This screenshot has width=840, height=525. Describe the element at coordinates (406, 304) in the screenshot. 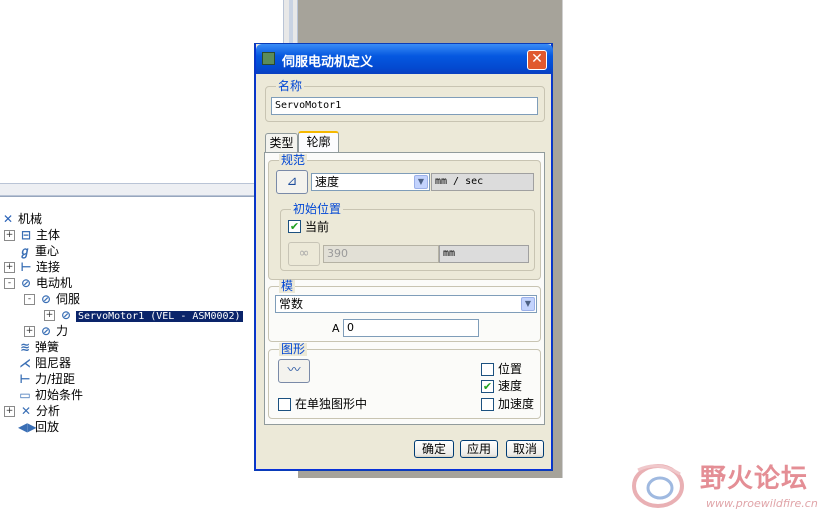

I see `magnitude-select: 常数 ▼` at that location.